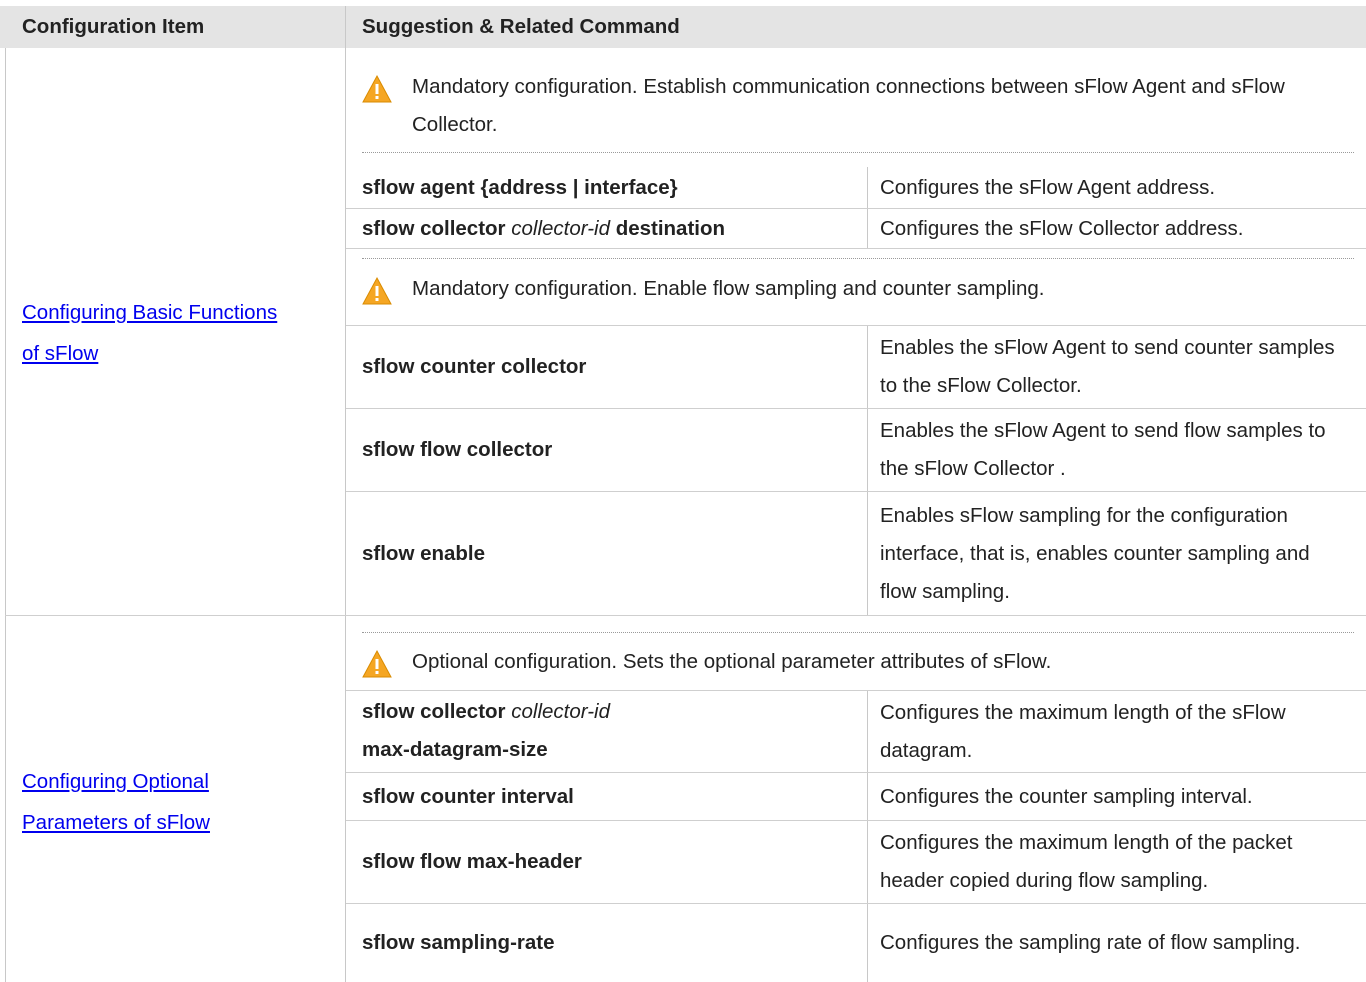  Describe the element at coordinates (116, 781) in the screenshot. I see `link-line1: Configuring Optional` at that location.